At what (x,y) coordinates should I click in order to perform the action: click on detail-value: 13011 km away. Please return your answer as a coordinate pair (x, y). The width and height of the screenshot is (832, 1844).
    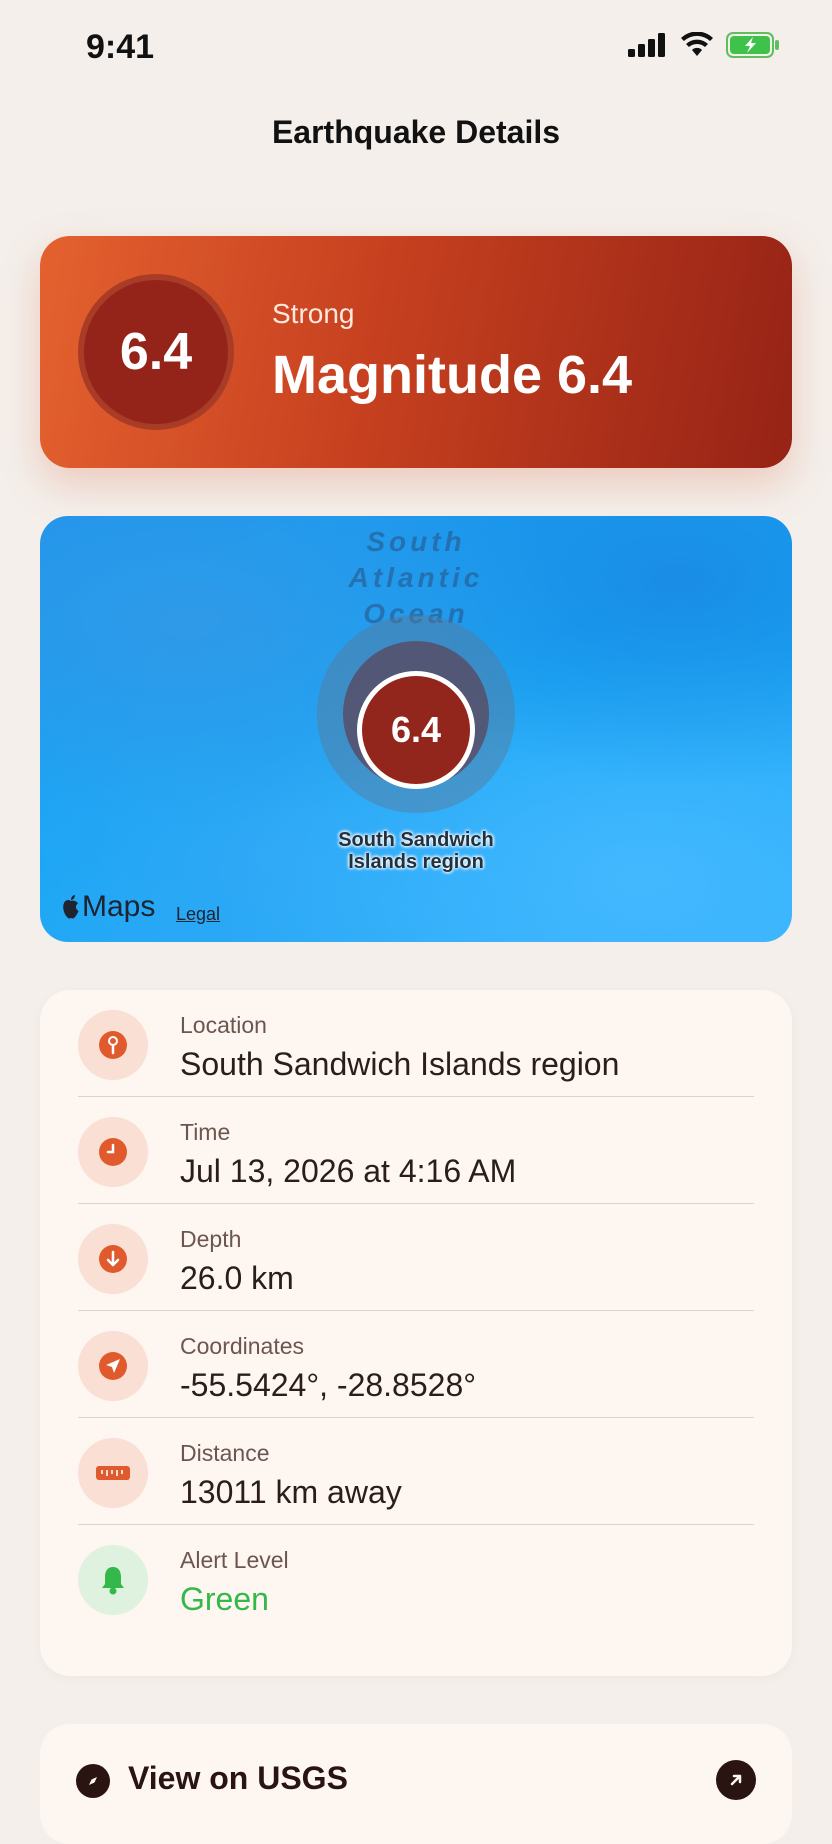
    Looking at the image, I should click on (291, 1492).